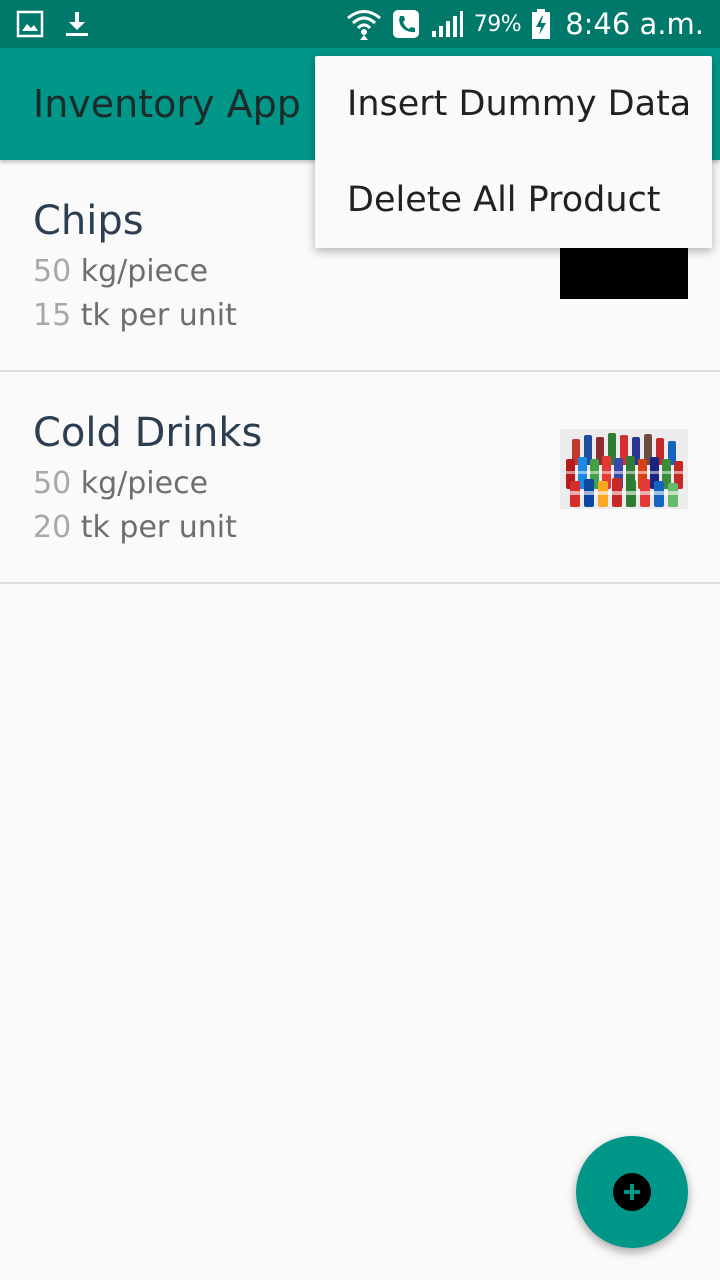 This screenshot has height=1280, width=720. I want to click on product-price: 20 tk per unit, so click(135, 527).